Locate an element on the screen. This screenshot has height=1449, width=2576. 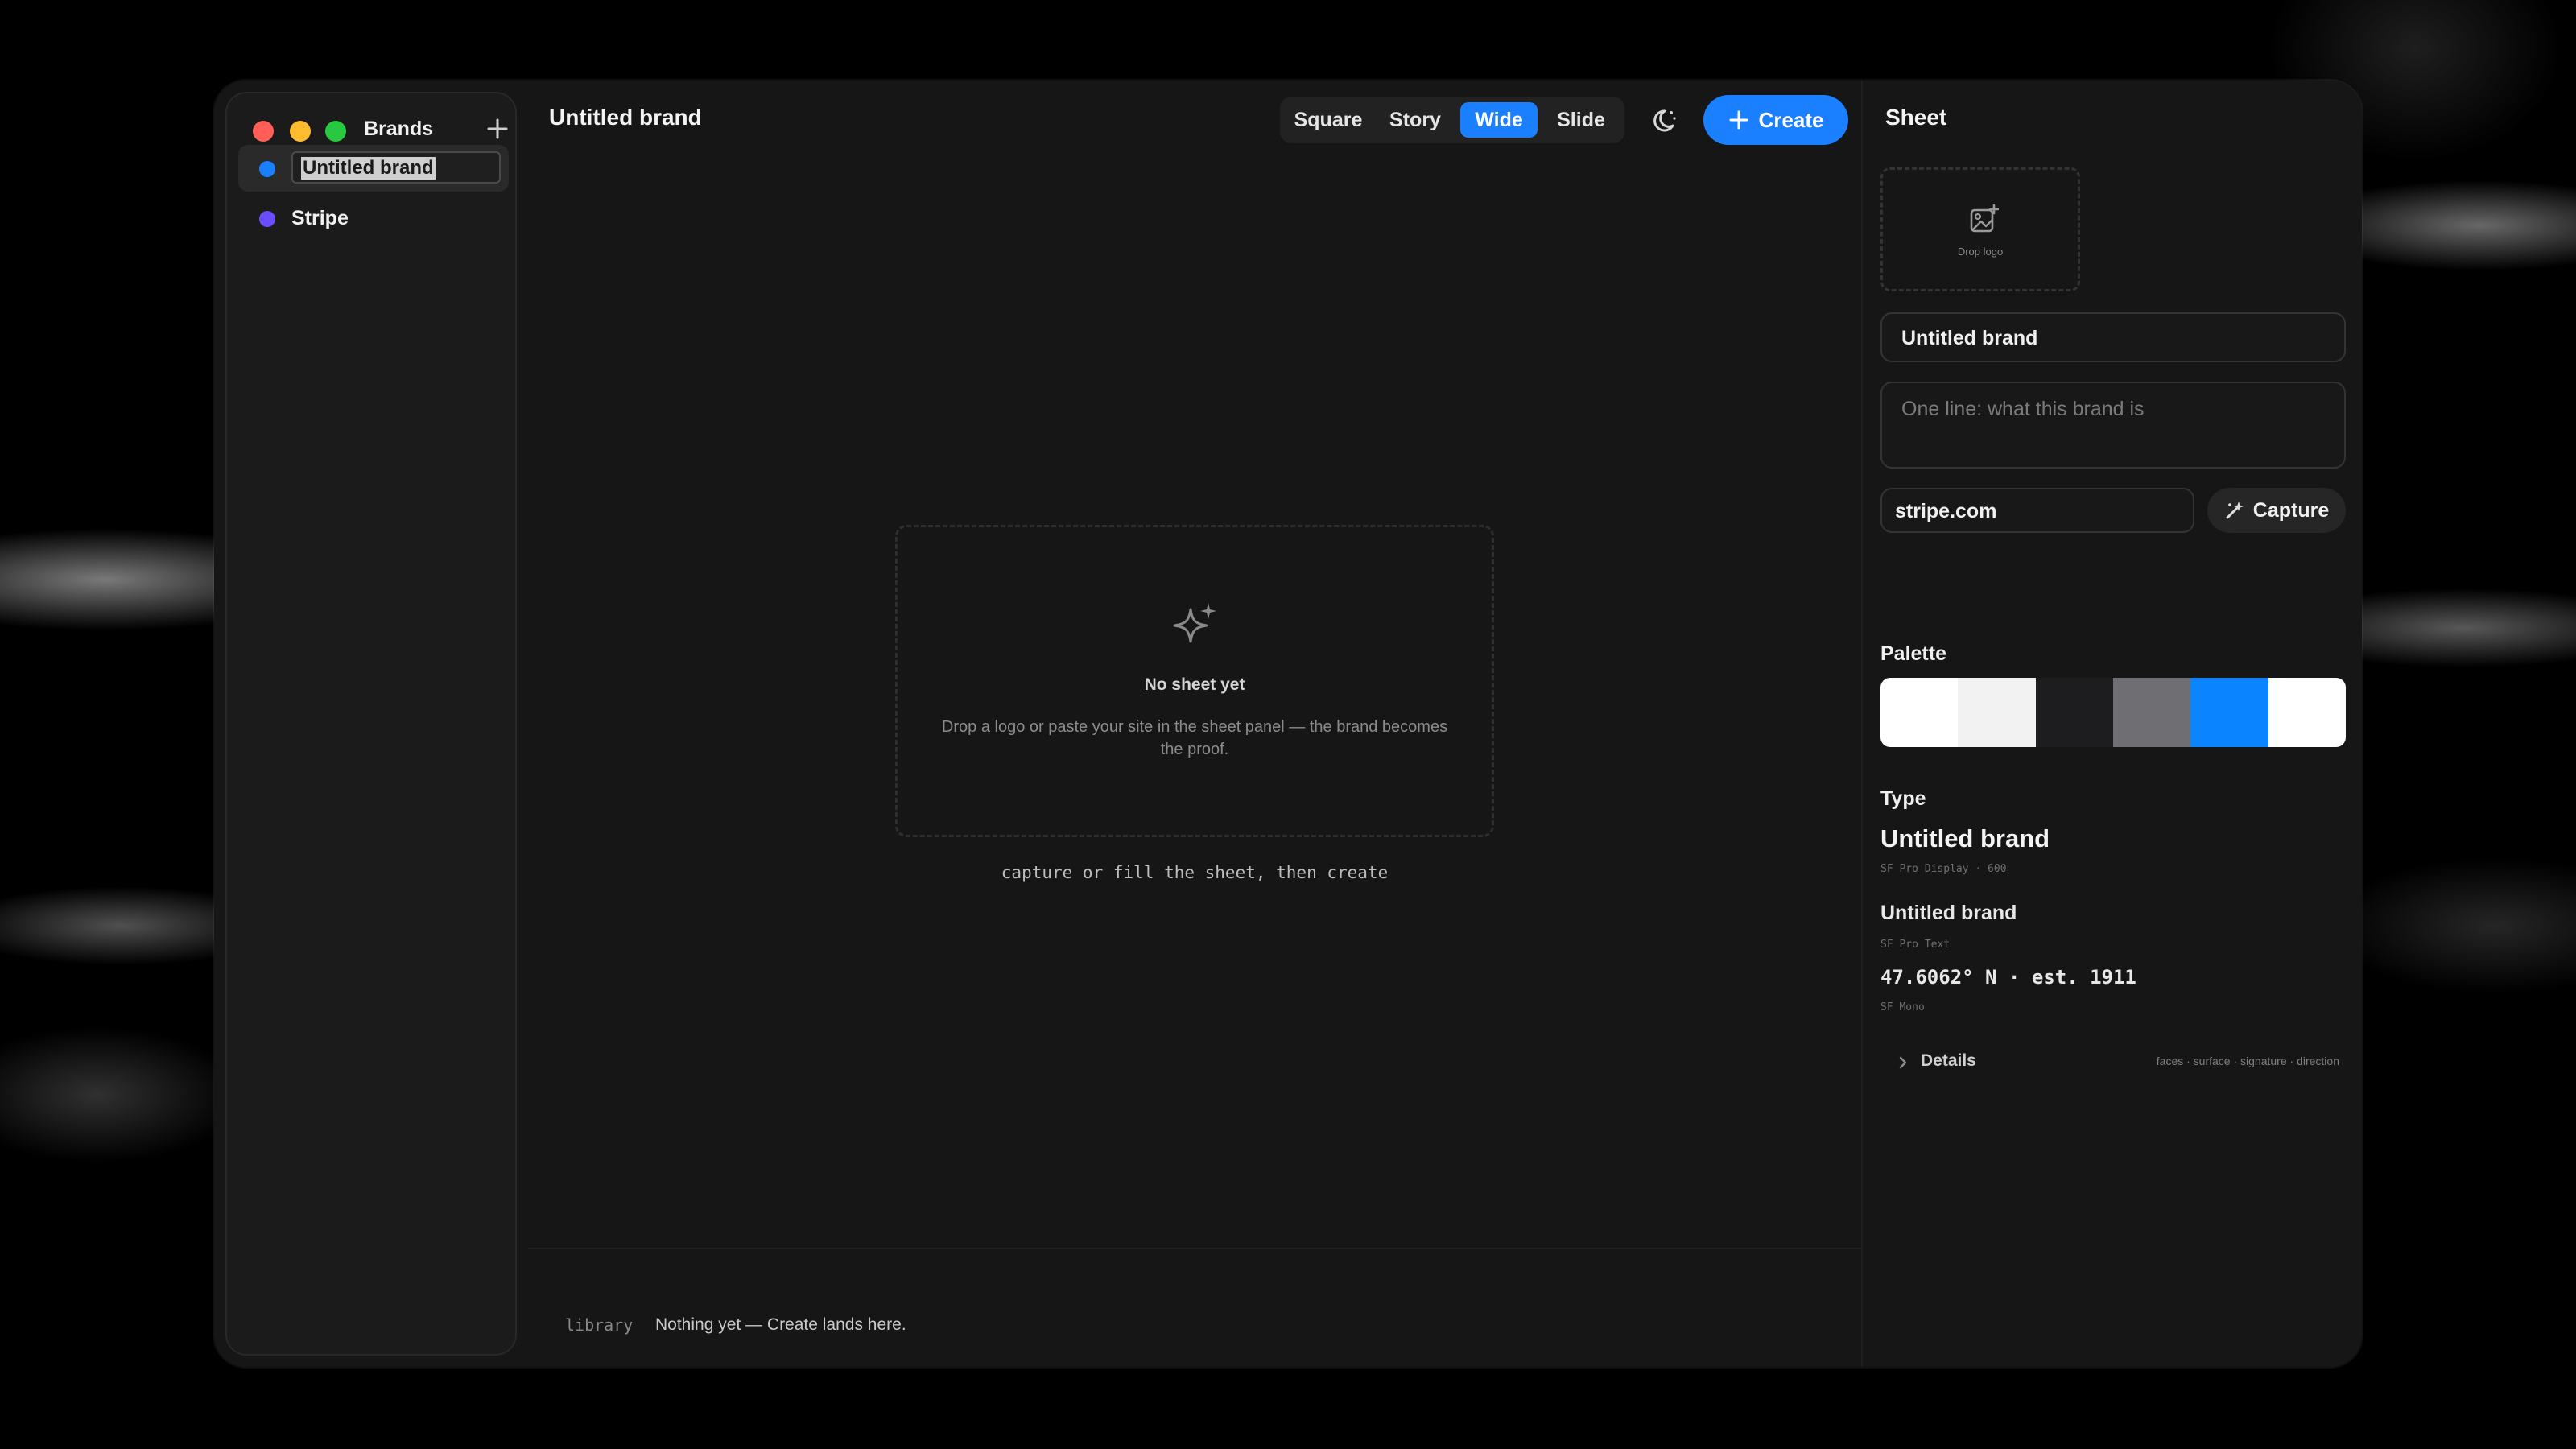
site-url-value: stripe.com is located at coordinates (1946, 511).